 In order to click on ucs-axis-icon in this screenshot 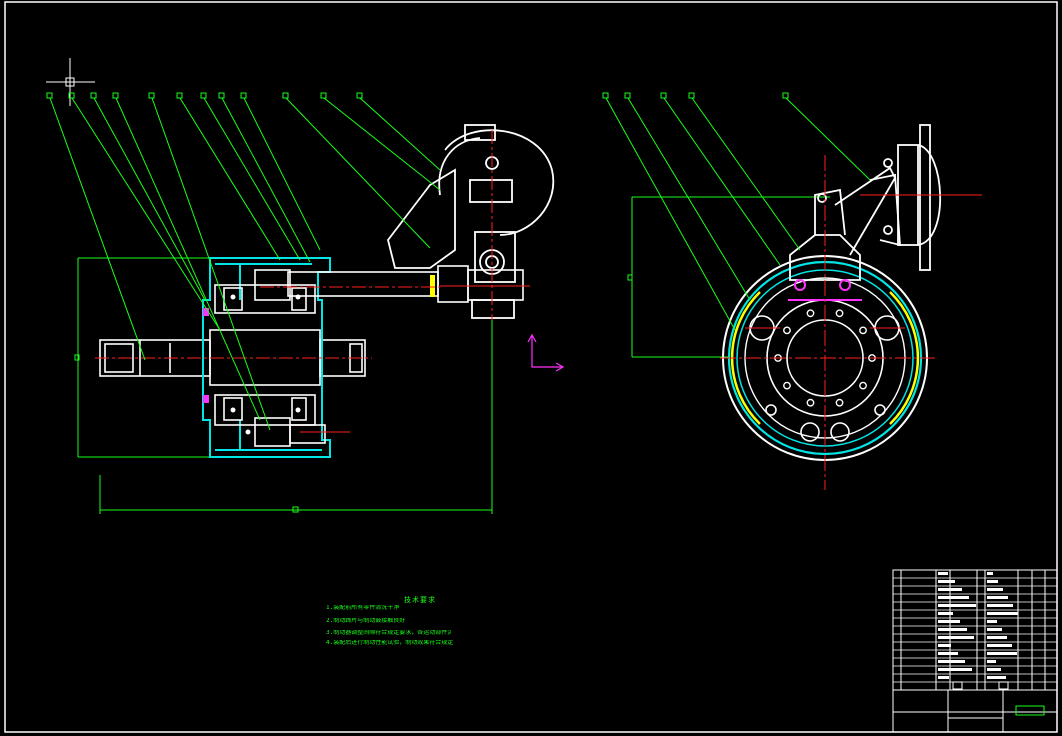, I will do `click(546, 352)`.